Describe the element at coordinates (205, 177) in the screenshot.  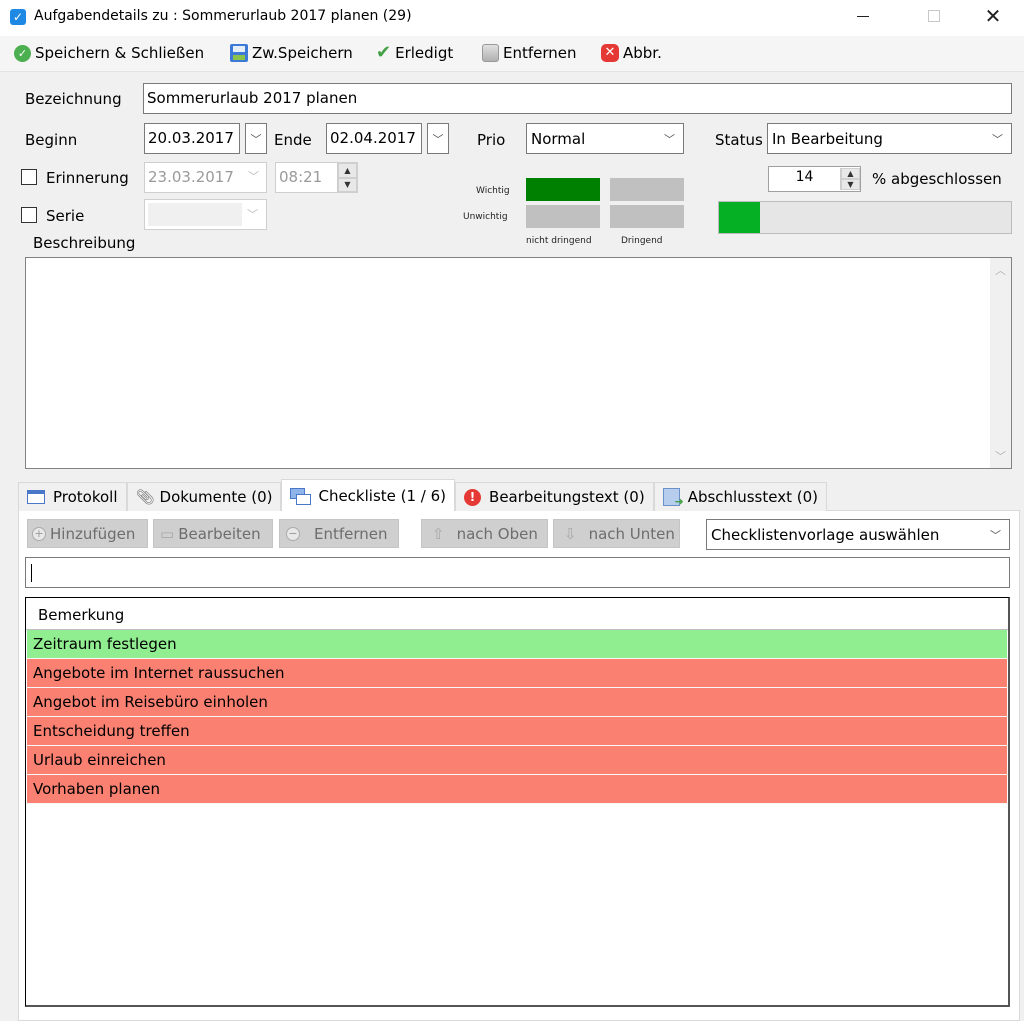
I see `erinnerung-date-input: 23.03.2017 ﹀` at that location.